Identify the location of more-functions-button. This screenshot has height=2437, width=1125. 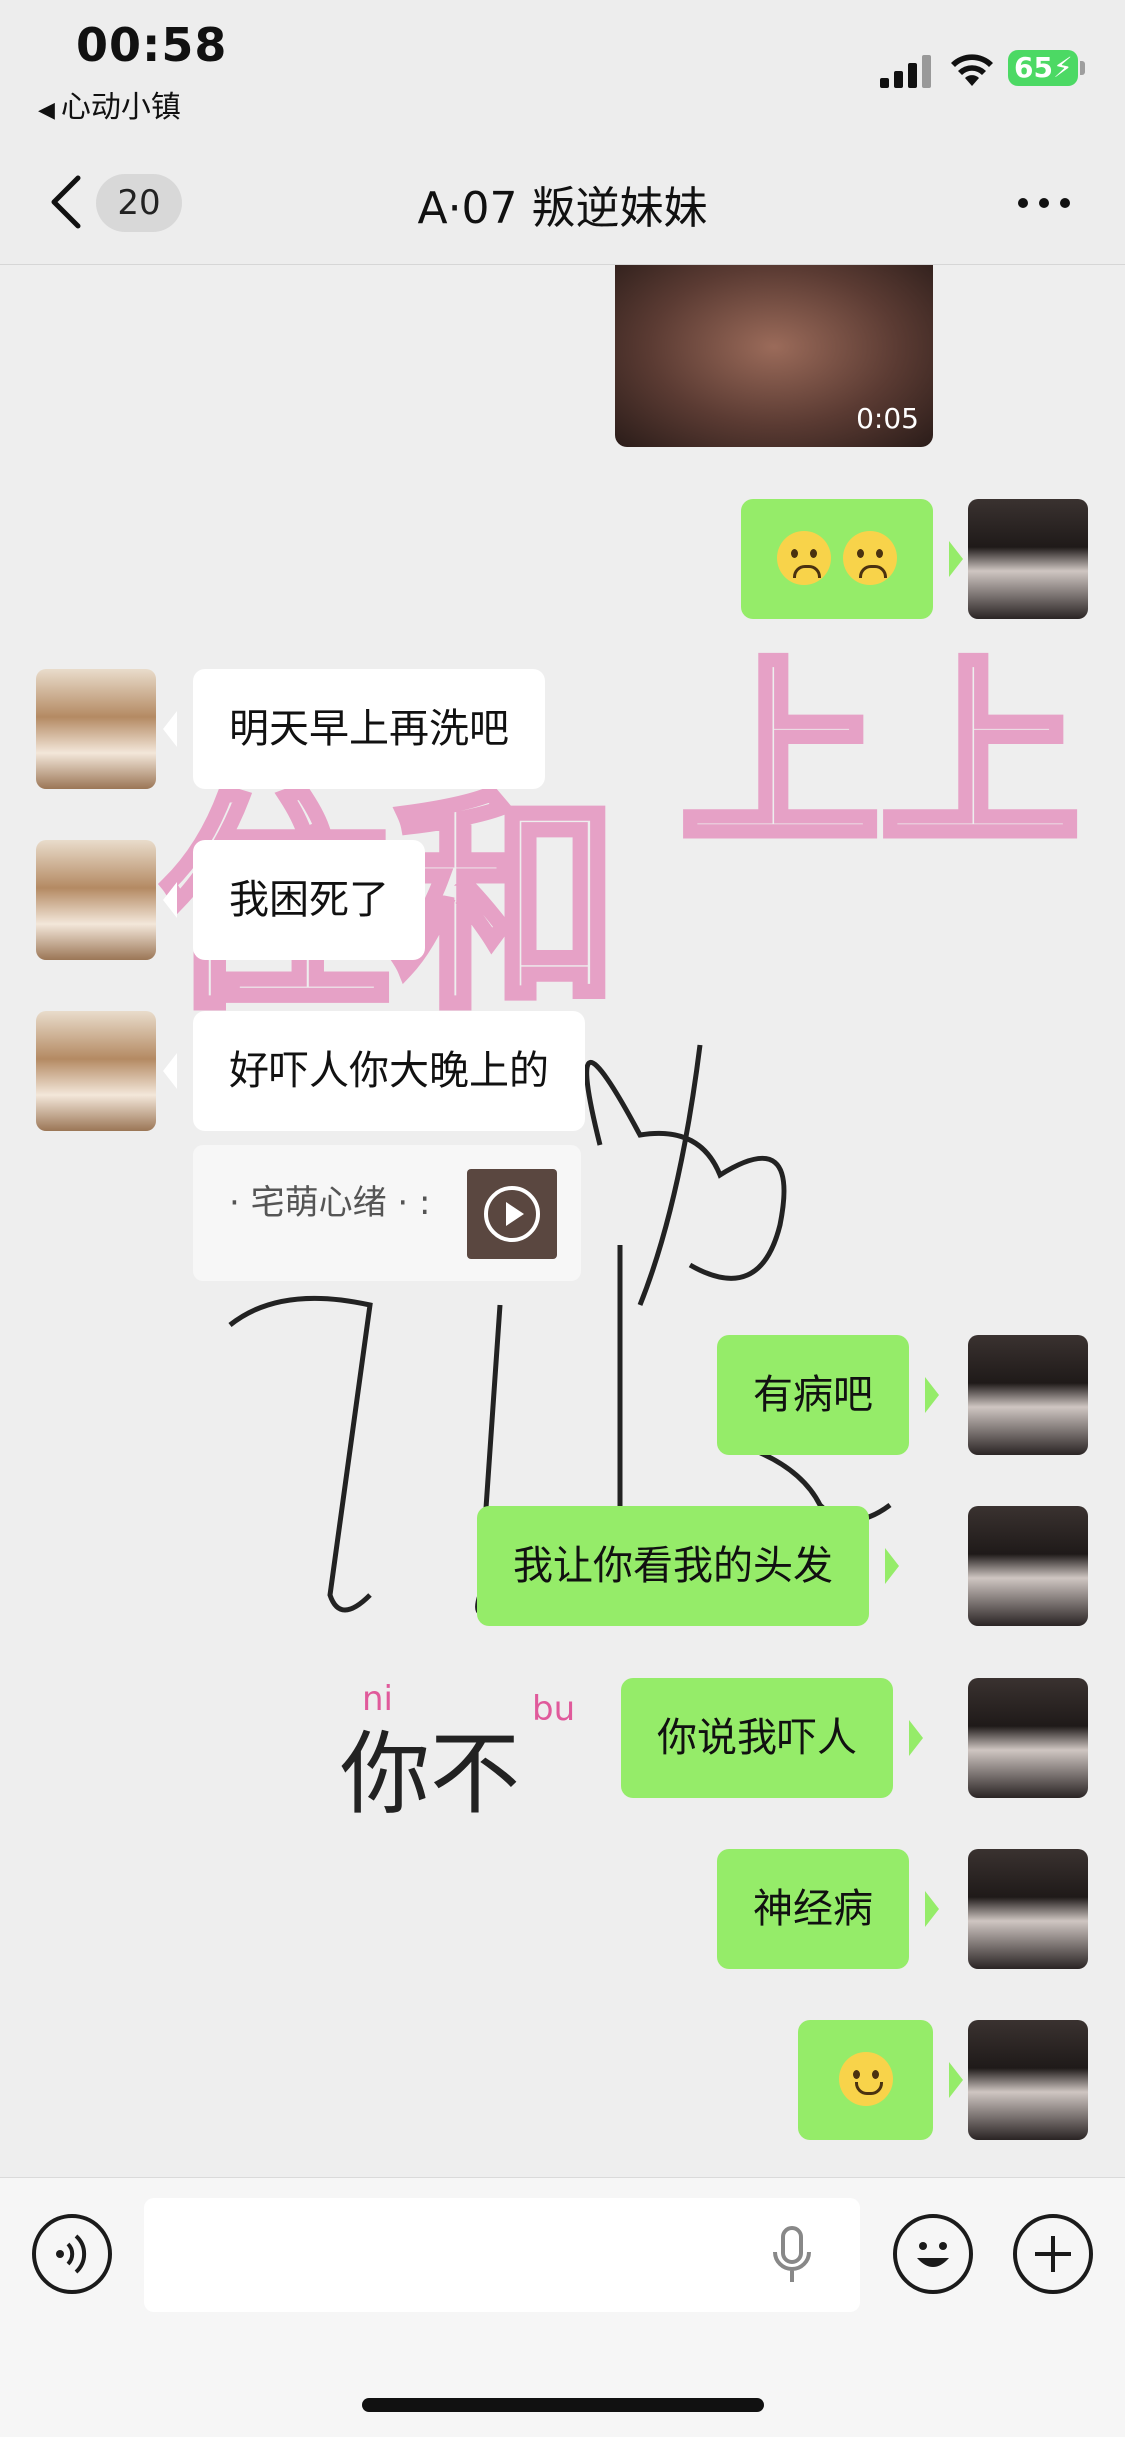
(1053, 2254).